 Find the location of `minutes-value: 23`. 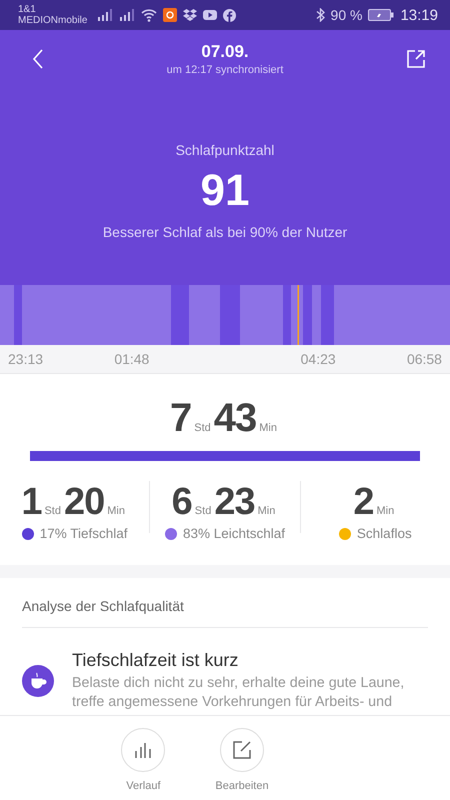

minutes-value: 23 is located at coordinates (234, 502).